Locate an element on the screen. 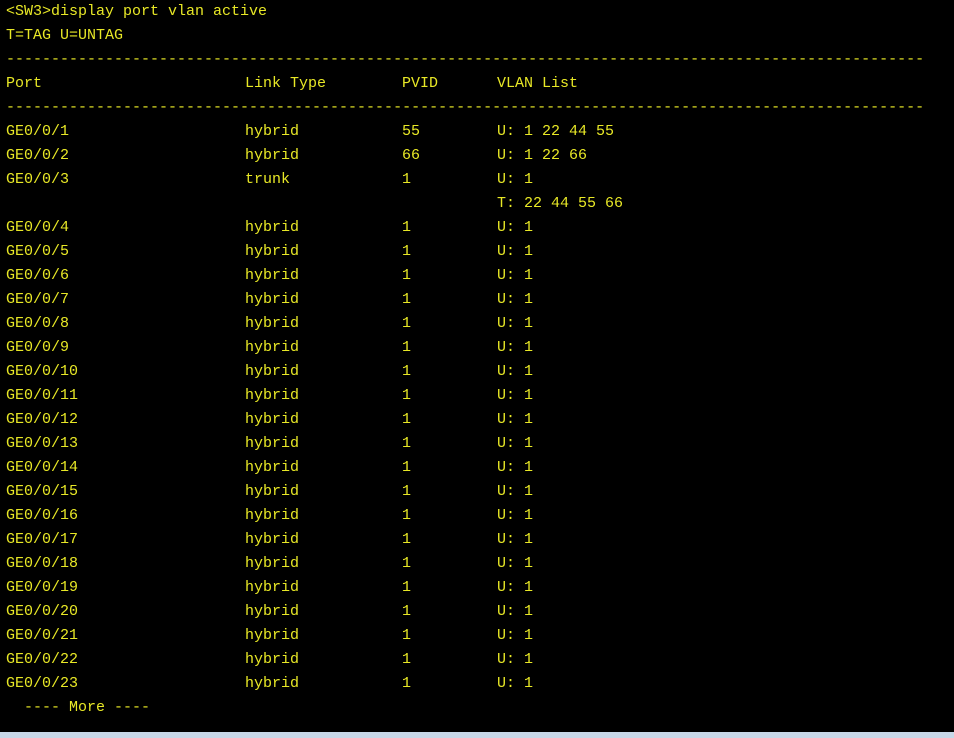 This screenshot has height=738, width=954. header-vlan-list: VLAN List is located at coordinates (538, 83).